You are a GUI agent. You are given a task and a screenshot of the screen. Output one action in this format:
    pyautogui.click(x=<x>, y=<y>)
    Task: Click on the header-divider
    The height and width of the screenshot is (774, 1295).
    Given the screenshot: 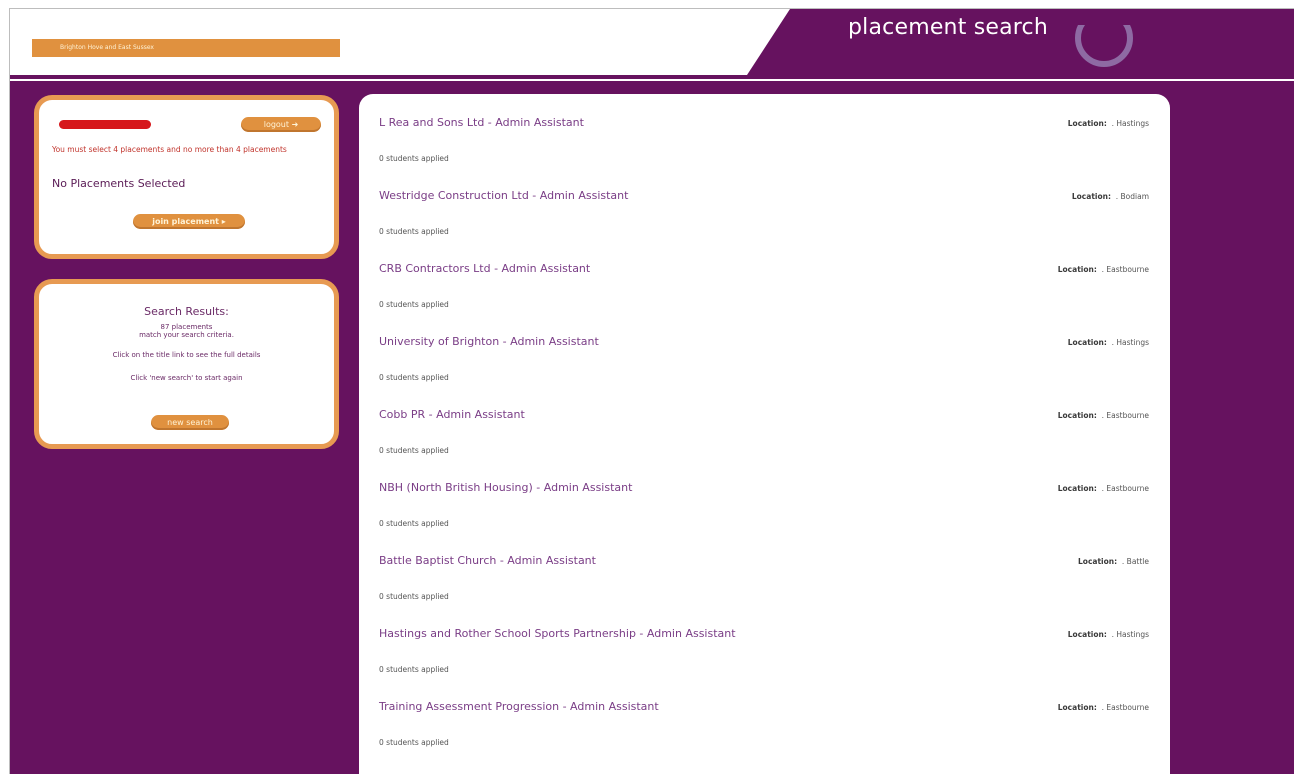 What is the action you would take?
    pyautogui.click(x=652, y=80)
    